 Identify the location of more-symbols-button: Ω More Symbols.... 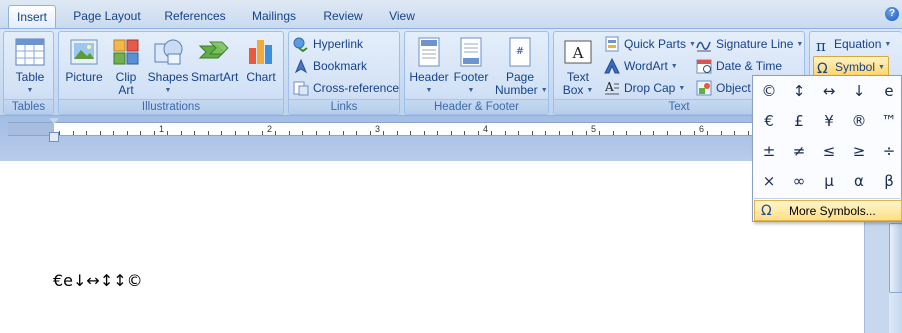
(828, 210).